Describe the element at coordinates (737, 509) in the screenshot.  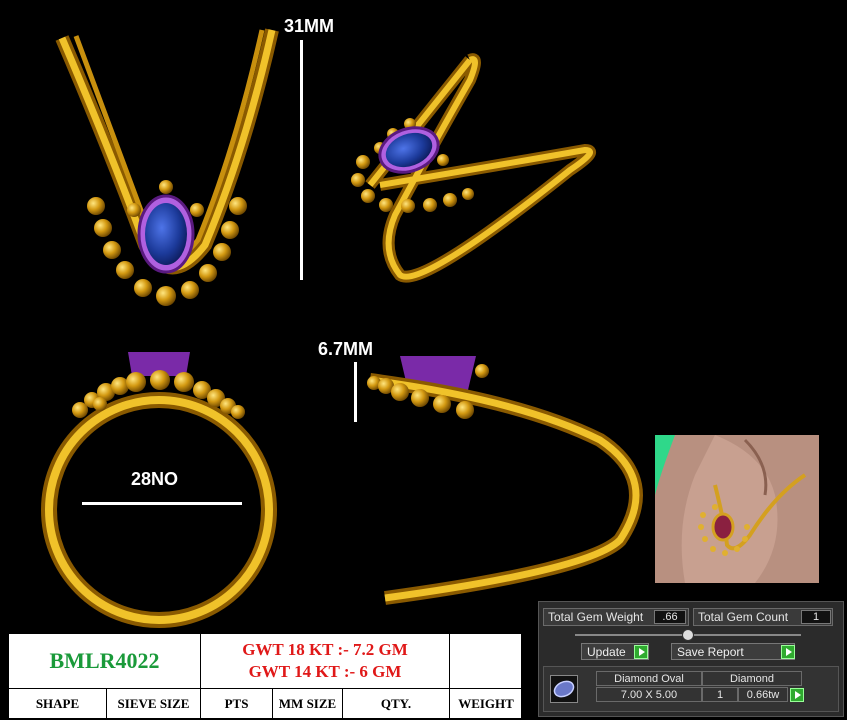
I see `worn-ring-photo` at that location.